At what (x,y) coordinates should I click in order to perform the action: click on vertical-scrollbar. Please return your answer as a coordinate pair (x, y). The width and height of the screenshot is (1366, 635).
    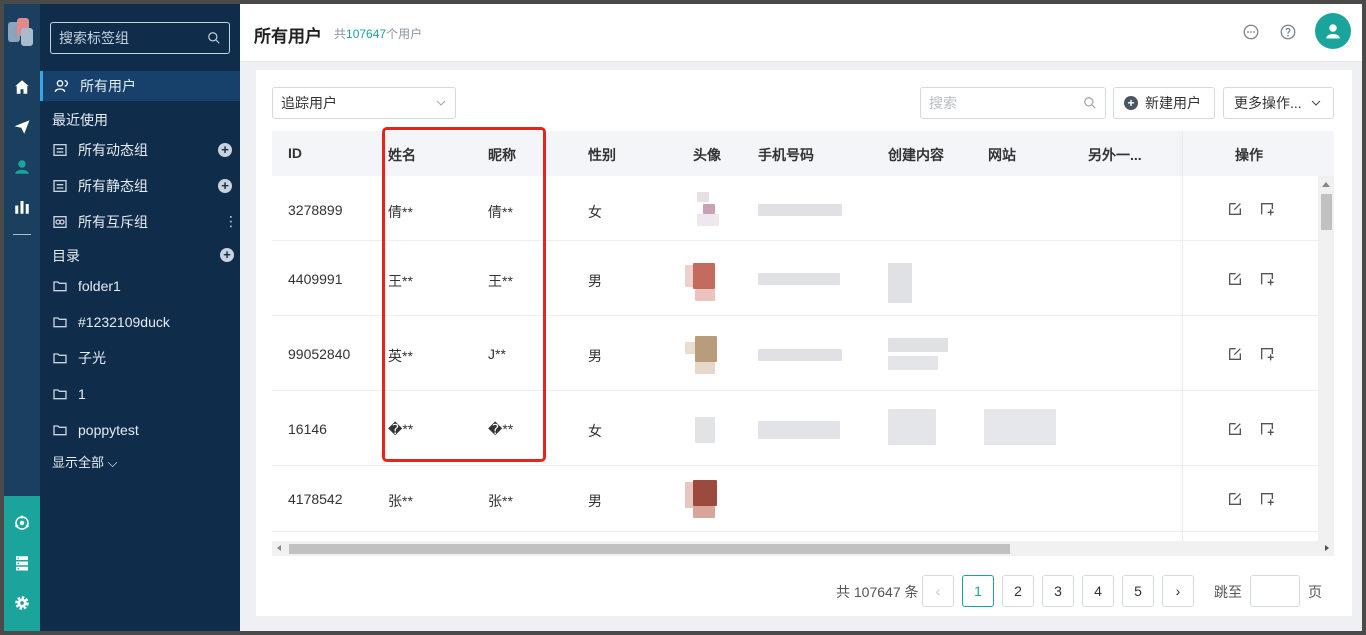
    Looking at the image, I should click on (1326, 358).